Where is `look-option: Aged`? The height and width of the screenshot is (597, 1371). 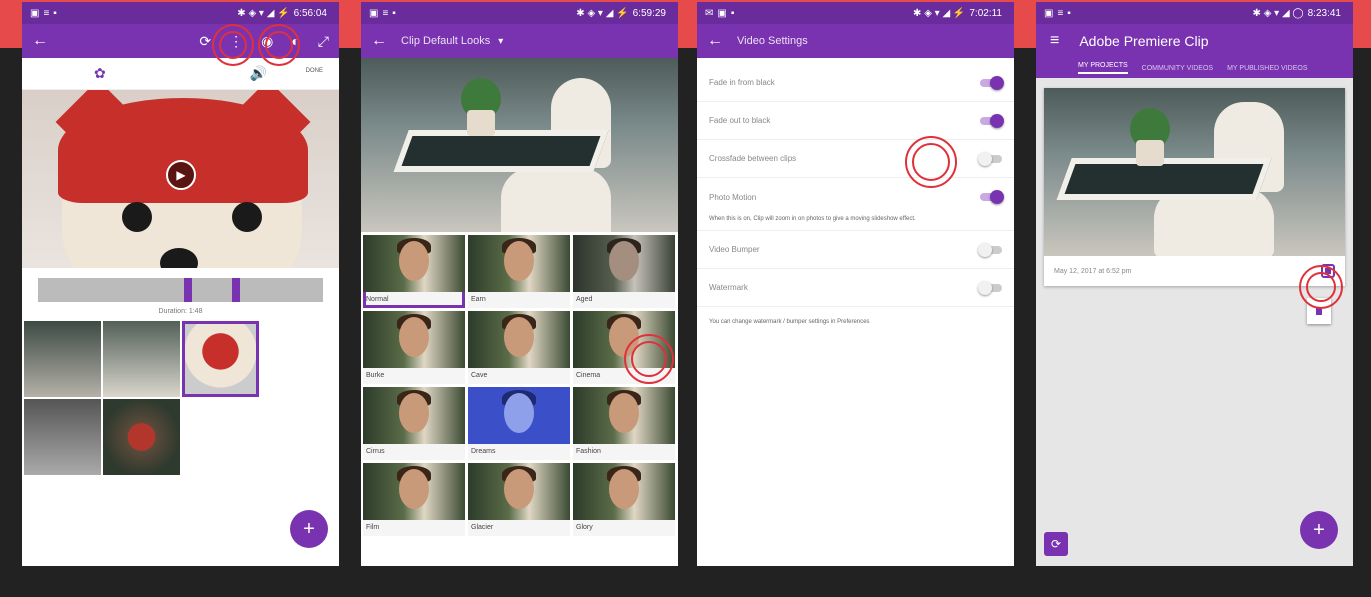
look-option: Aged is located at coordinates (624, 271).